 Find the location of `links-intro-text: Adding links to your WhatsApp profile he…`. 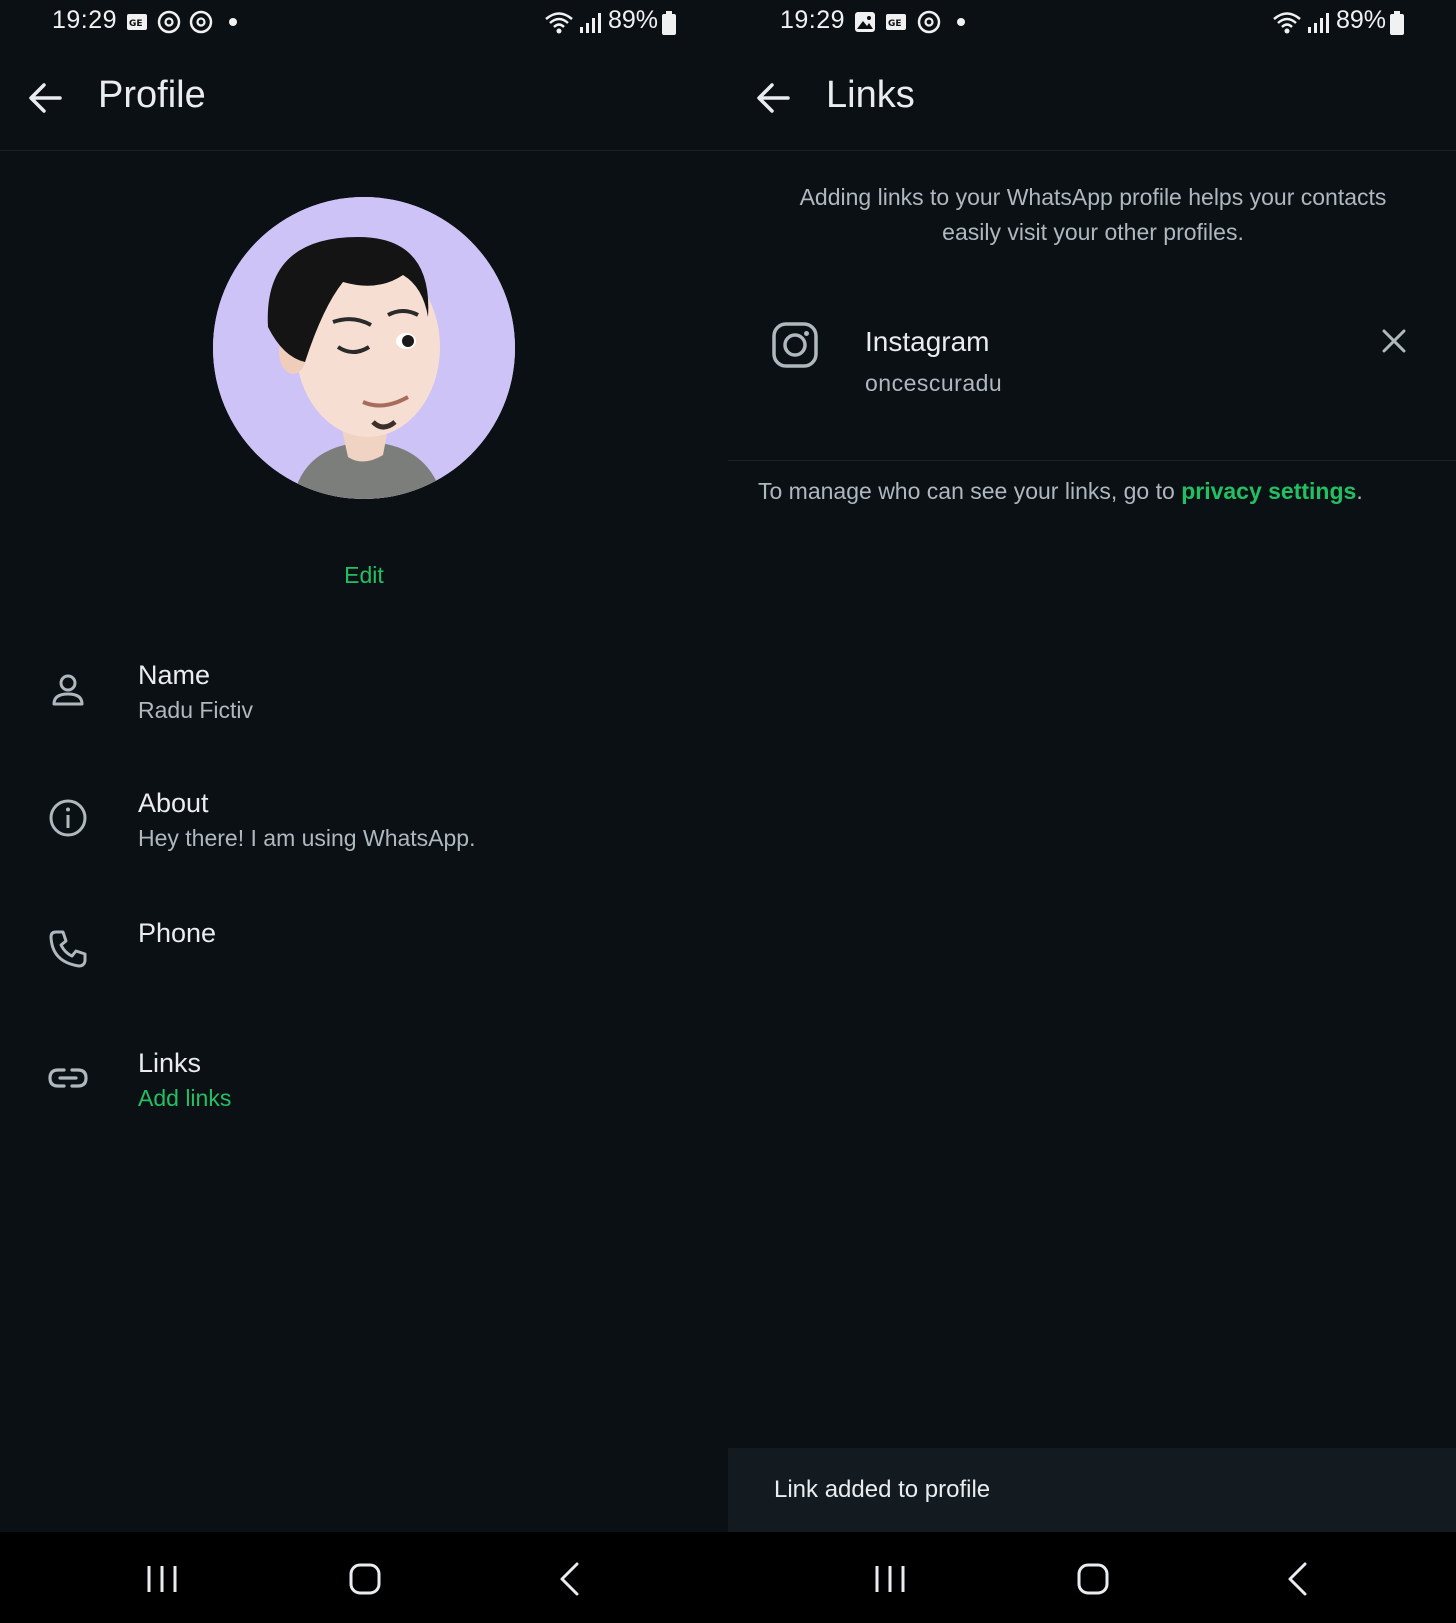

links-intro-text: Adding links to your WhatsApp profile he… is located at coordinates (1093, 214).